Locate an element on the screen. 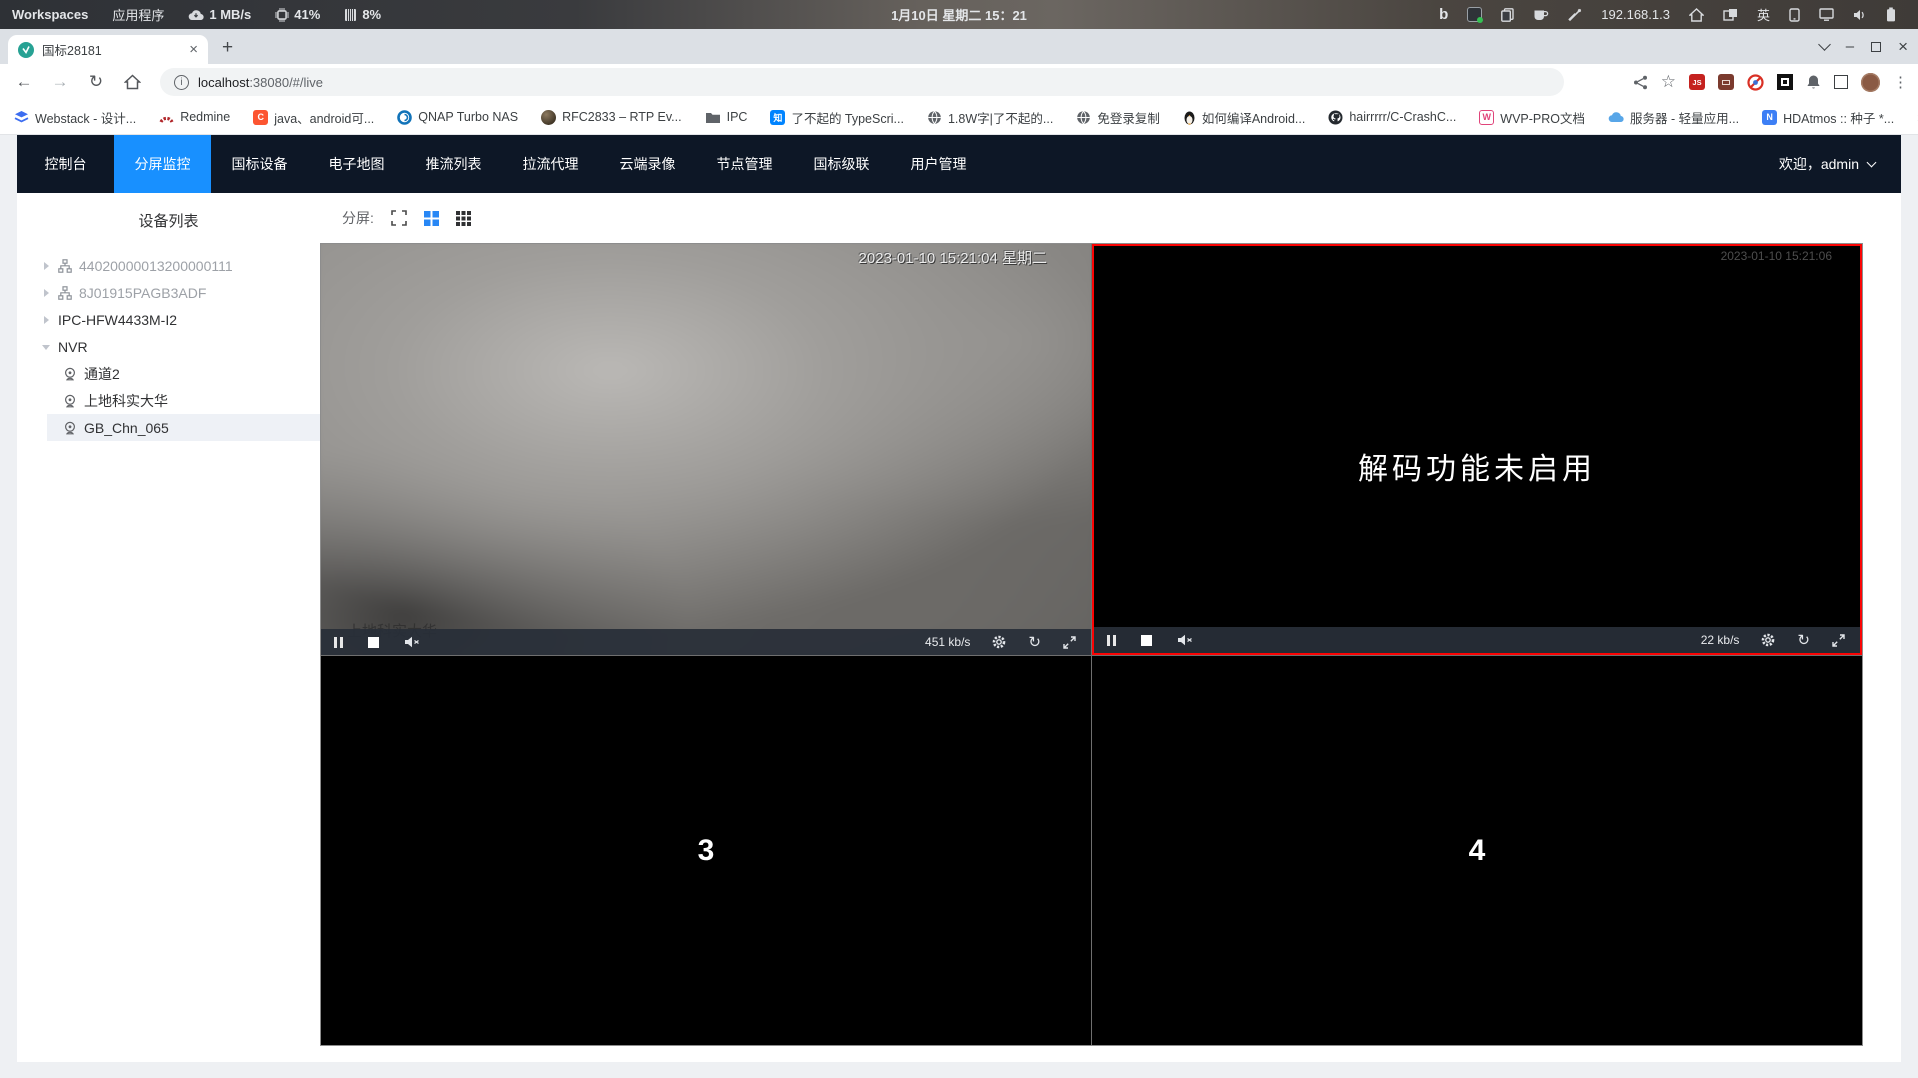 The width and height of the screenshot is (1918, 1078). reload-button: ↻ is located at coordinates (96, 82).